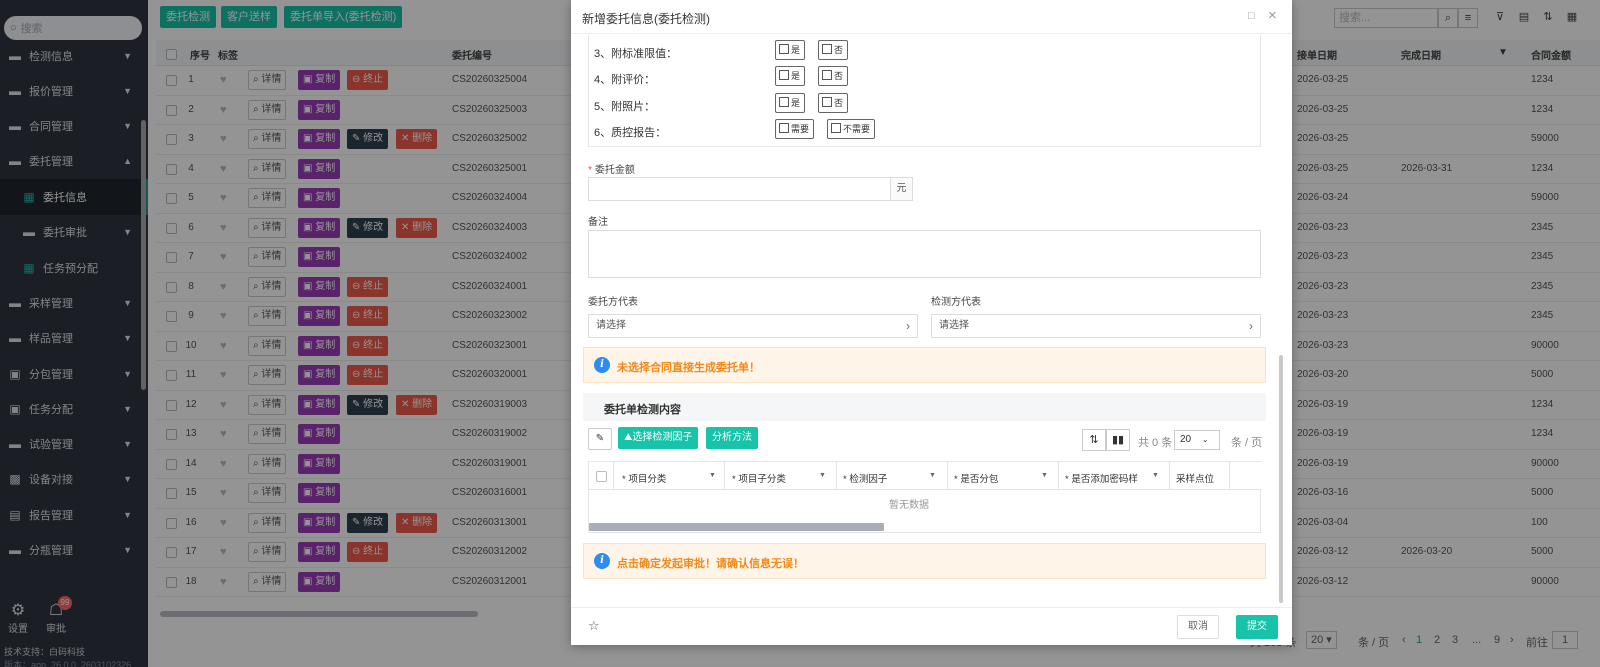 This screenshot has height=667, width=1600. What do you see at coordinates (1155, 443) in the screenshot?
I see `content-total: 共 0 条` at bounding box center [1155, 443].